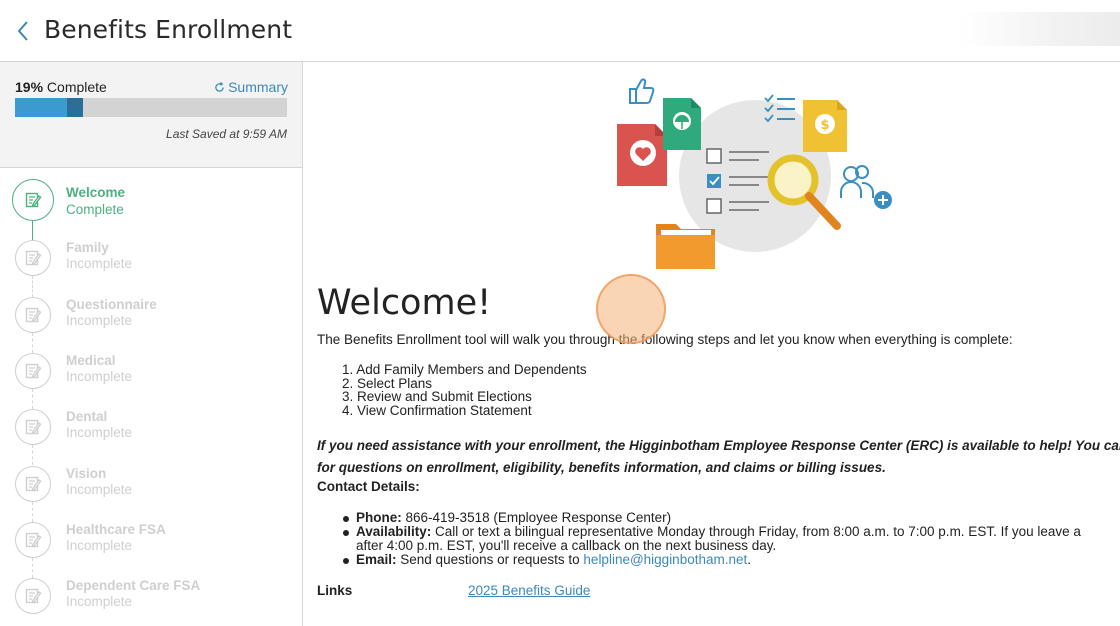 Image resolution: width=1120 pixels, height=626 pixels. I want to click on step-name: Healthcare FSA, so click(116, 529).